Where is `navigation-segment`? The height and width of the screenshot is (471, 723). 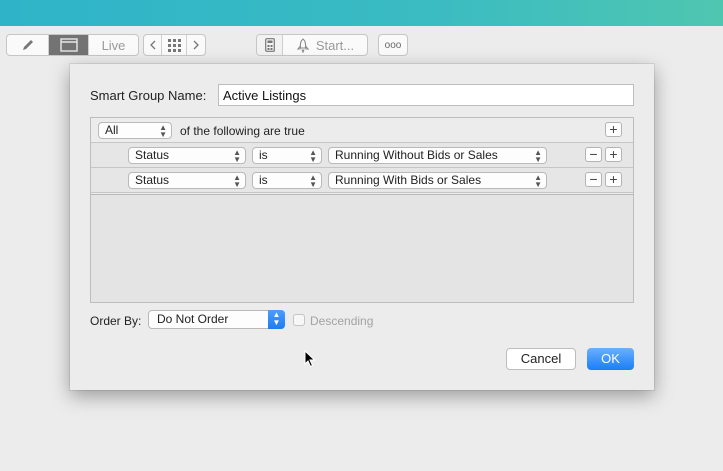 navigation-segment is located at coordinates (174, 45).